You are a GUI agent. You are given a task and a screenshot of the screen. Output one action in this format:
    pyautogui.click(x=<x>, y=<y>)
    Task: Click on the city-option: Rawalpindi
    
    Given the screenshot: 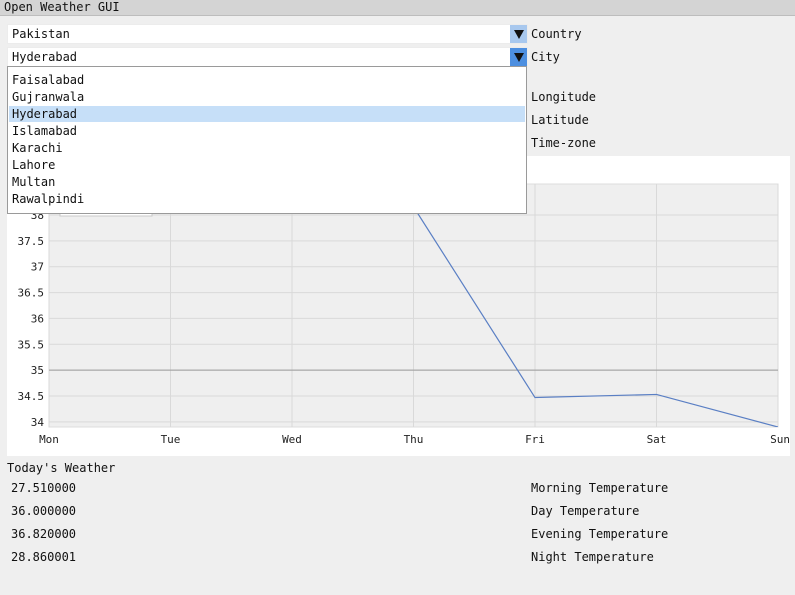 What is the action you would take?
    pyautogui.click(x=267, y=199)
    